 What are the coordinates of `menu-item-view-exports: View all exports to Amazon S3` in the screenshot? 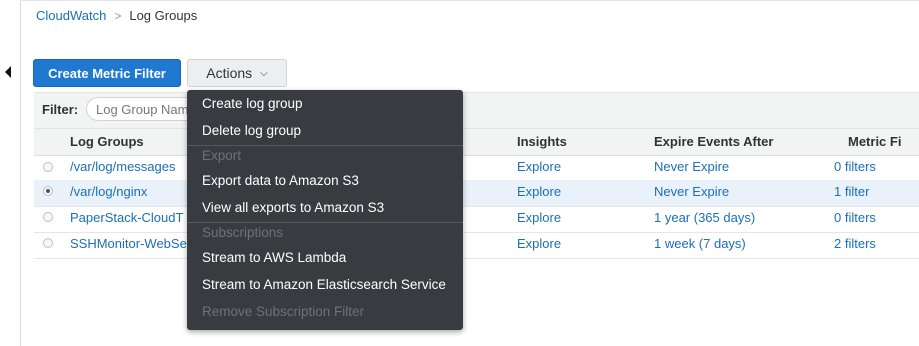 It's located at (293, 207).